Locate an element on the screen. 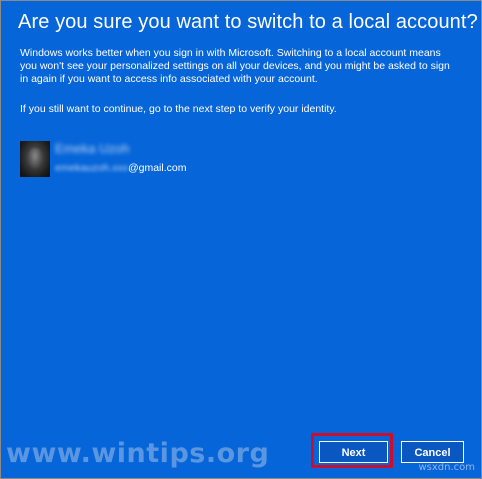 The width and height of the screenshot is (482, 479). cancel-button: Cancel is located at coordinates (432, 452).